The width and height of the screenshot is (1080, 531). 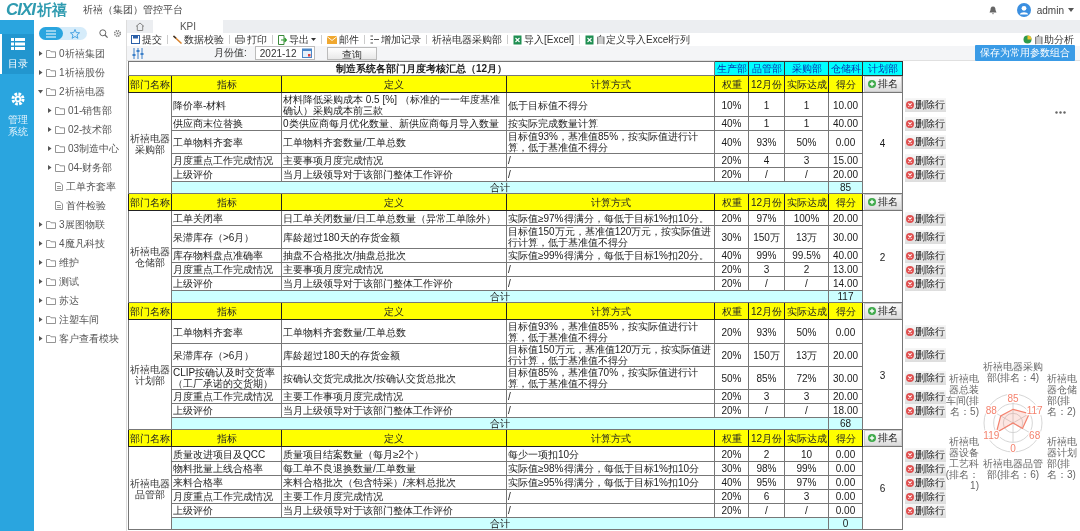 What do you see at coordinates (806, 68) in the screenshot?
I see `department-link: 采购部` at bounding box center [806, 68].